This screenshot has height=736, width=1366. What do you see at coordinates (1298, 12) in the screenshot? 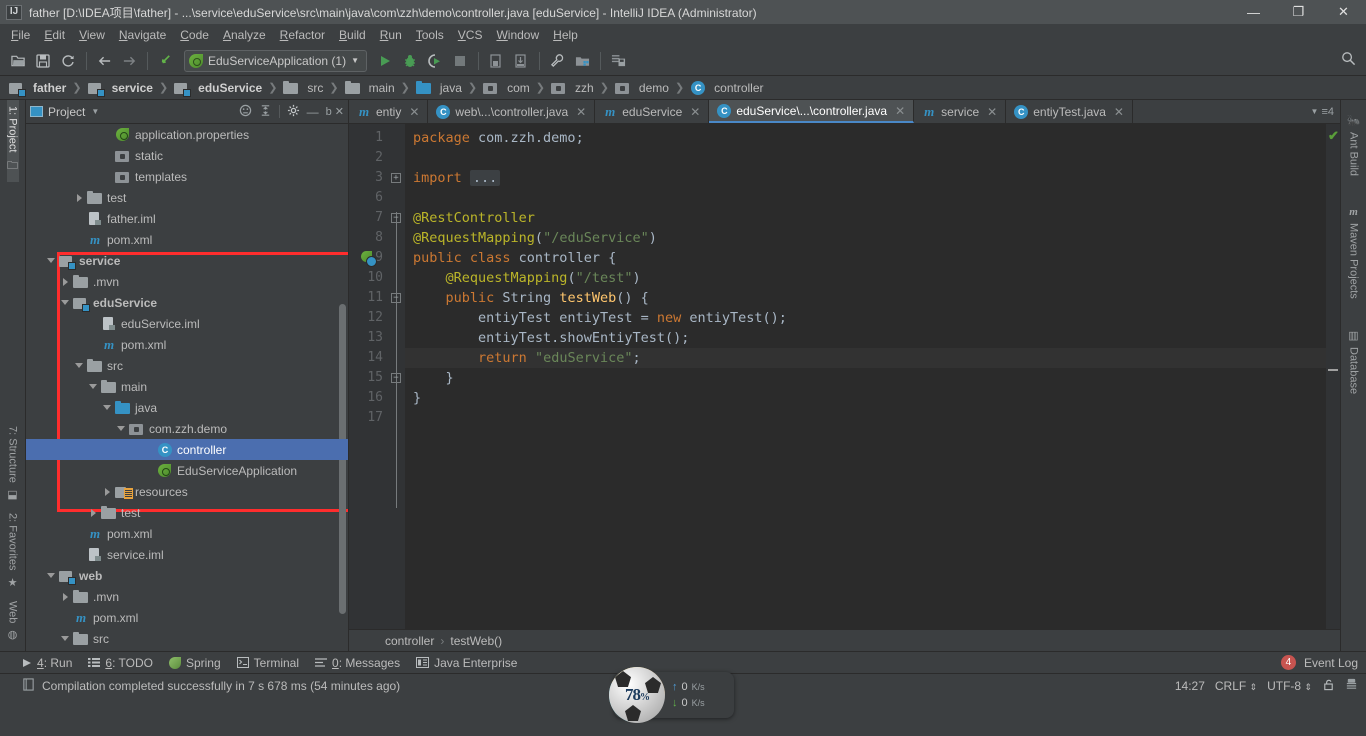
I see `maximize-button: ❐` at bounding box center [1298, 12].